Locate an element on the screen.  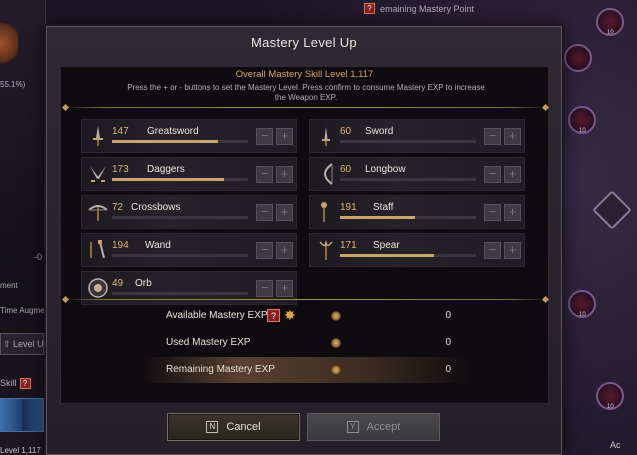
weapon-level: 171 is located at coordinates (348, 245).